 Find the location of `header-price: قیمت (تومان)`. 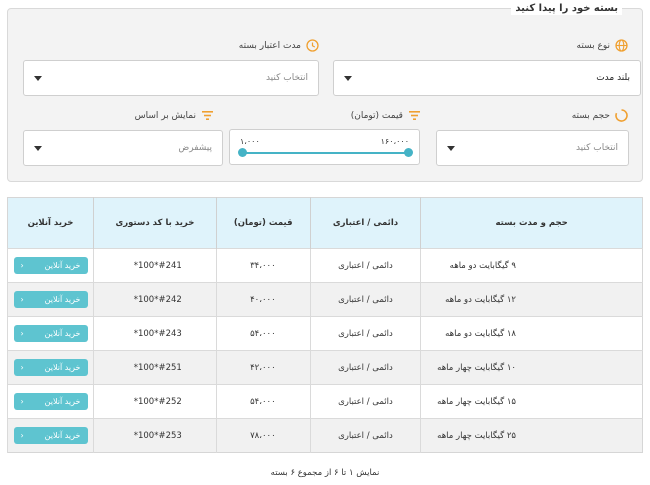

header-price: قیمت (تومان) is located at coordinates (263, 223).